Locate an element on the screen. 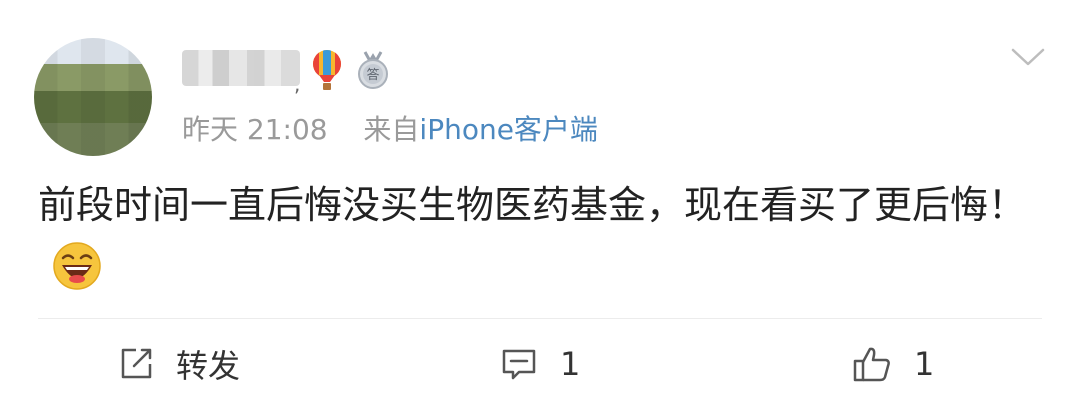 Image resolution: width=1080 pixels, height=416 pixels. repost-button: 转发 is located at coordinates (179, 364).